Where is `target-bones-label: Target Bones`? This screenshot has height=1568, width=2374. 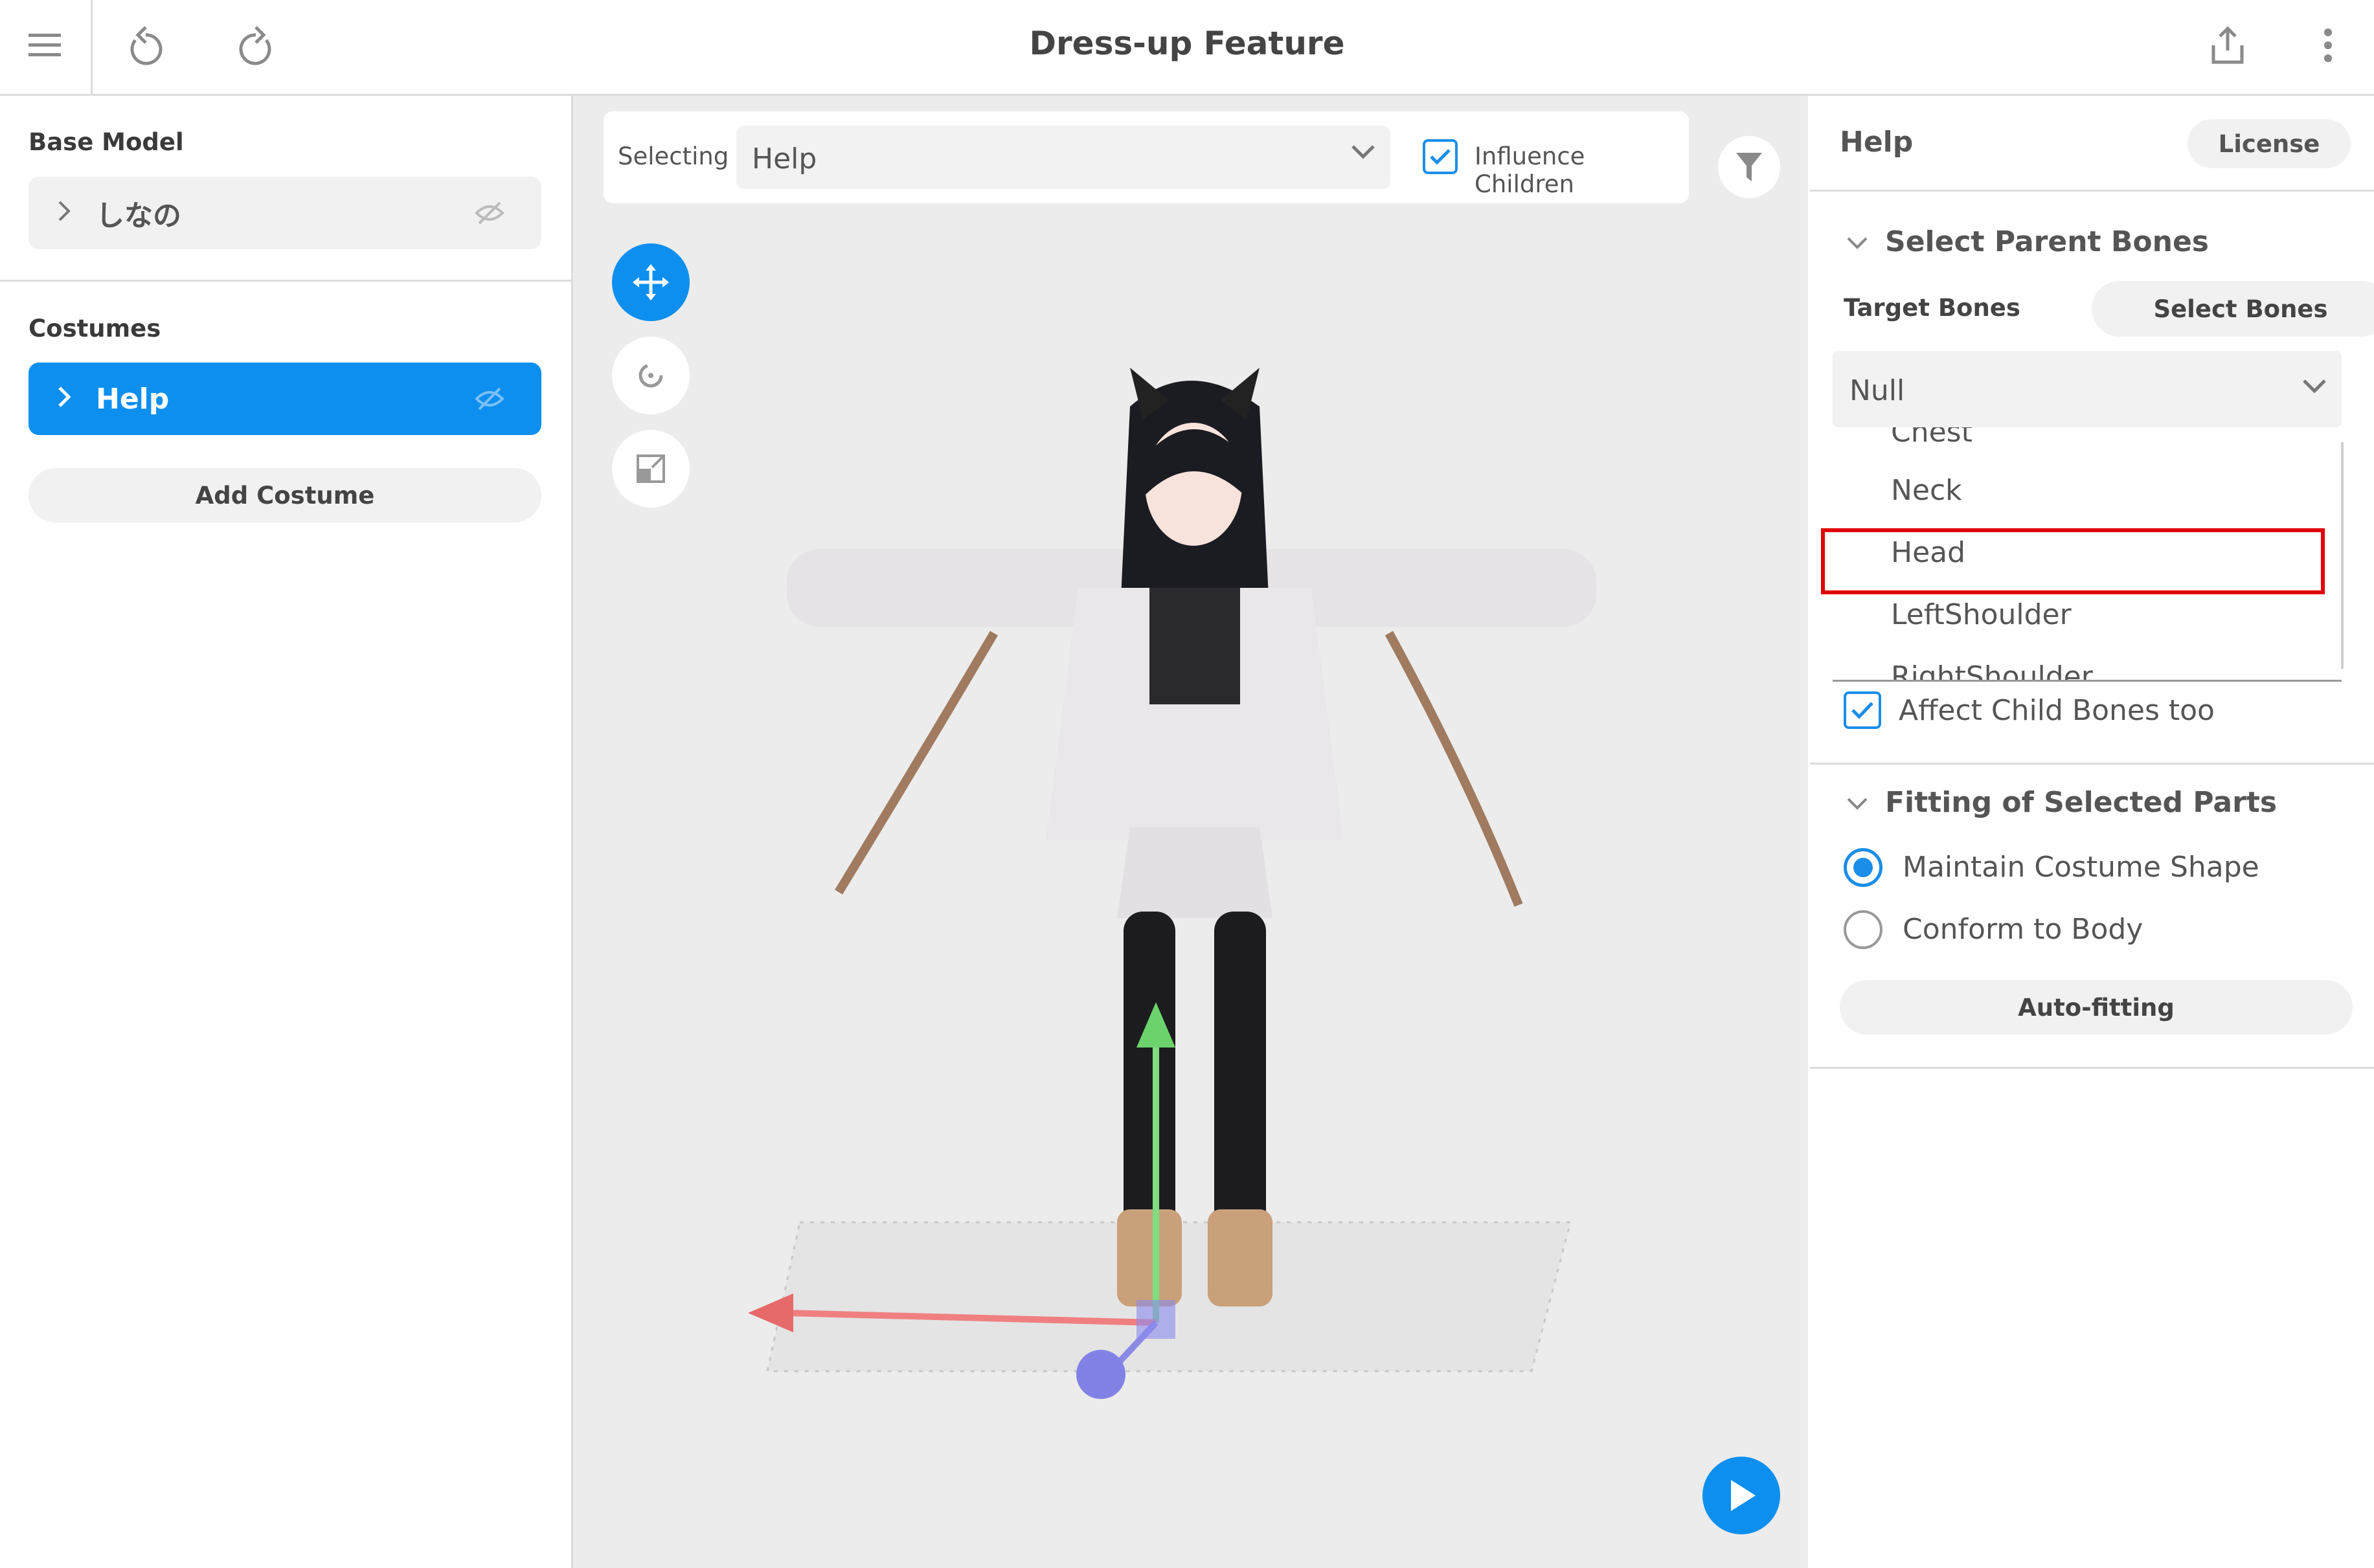 target-bones-label: Target Bones is located at coordinates (1932, 308).